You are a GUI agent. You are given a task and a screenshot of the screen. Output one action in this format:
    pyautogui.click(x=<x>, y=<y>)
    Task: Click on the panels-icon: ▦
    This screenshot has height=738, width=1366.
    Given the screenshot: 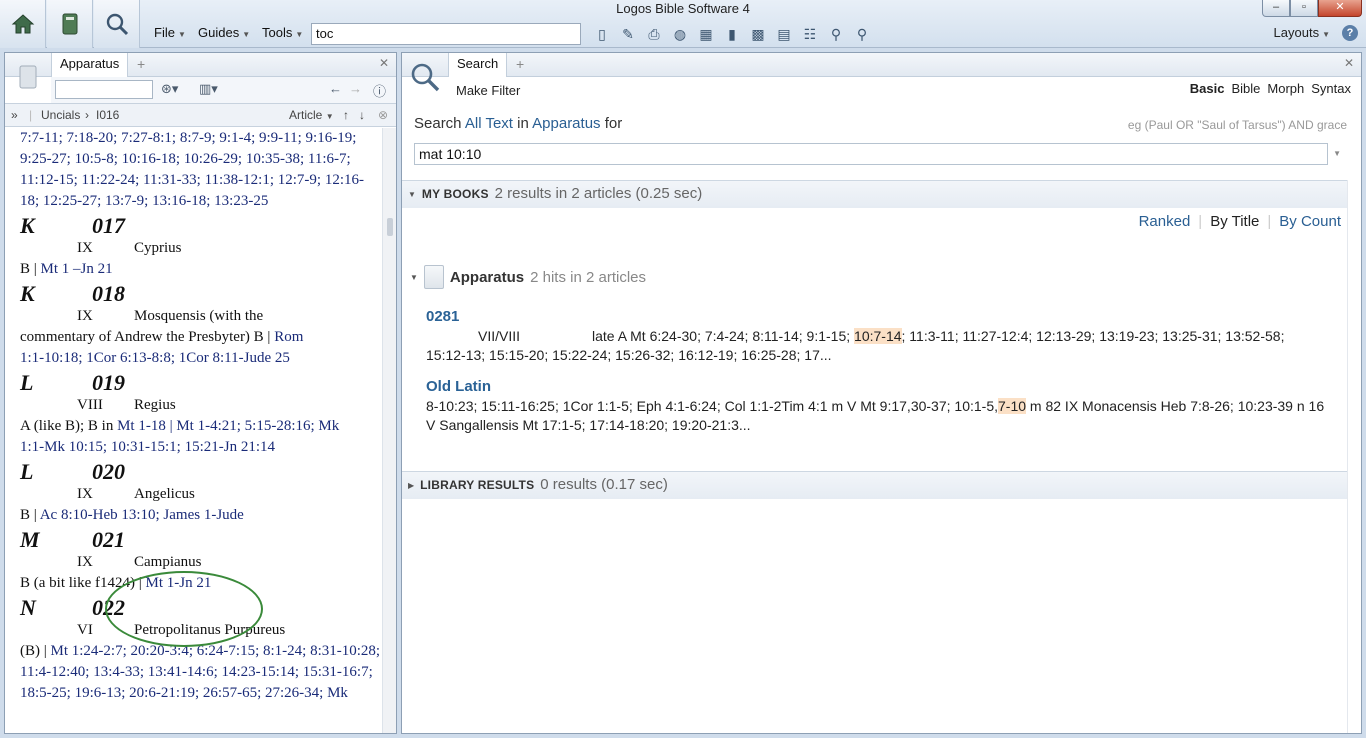 What is the action you would take?
    pyautogui.click(x=706, y=34)
    